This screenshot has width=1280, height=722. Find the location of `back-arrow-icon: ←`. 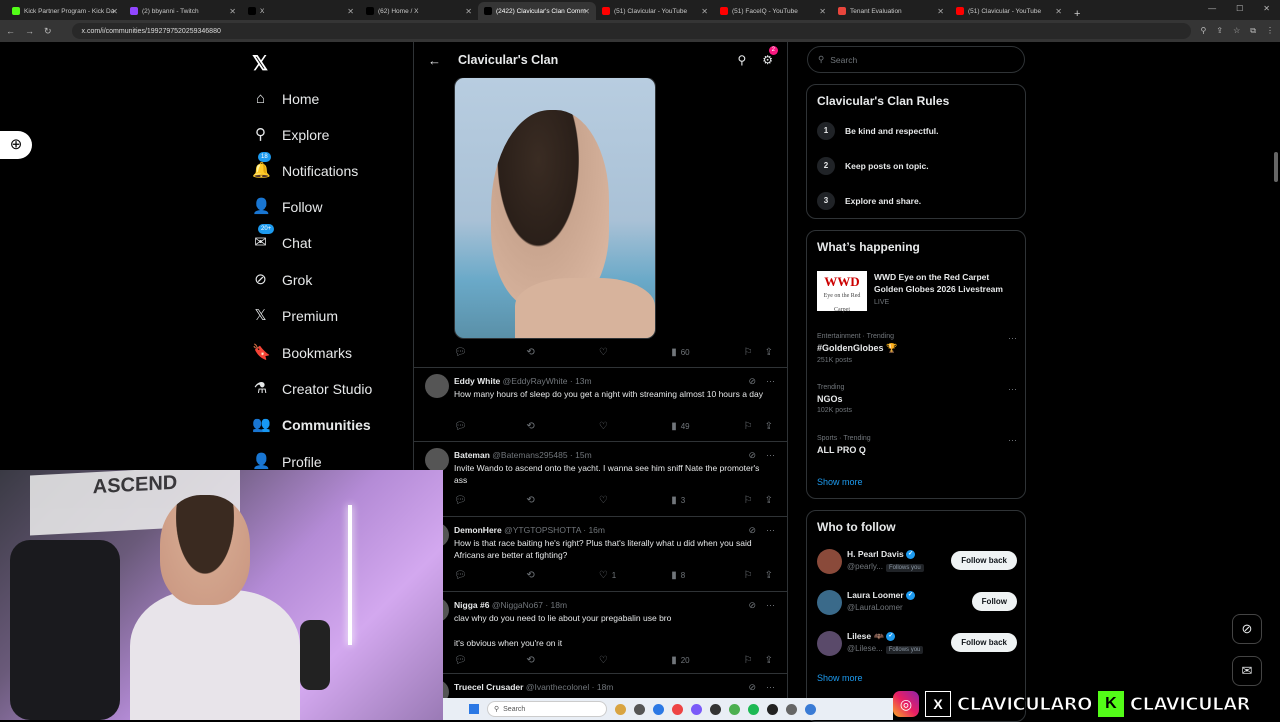

back-arrow-icon: ← is located at coordinates (443, 60).